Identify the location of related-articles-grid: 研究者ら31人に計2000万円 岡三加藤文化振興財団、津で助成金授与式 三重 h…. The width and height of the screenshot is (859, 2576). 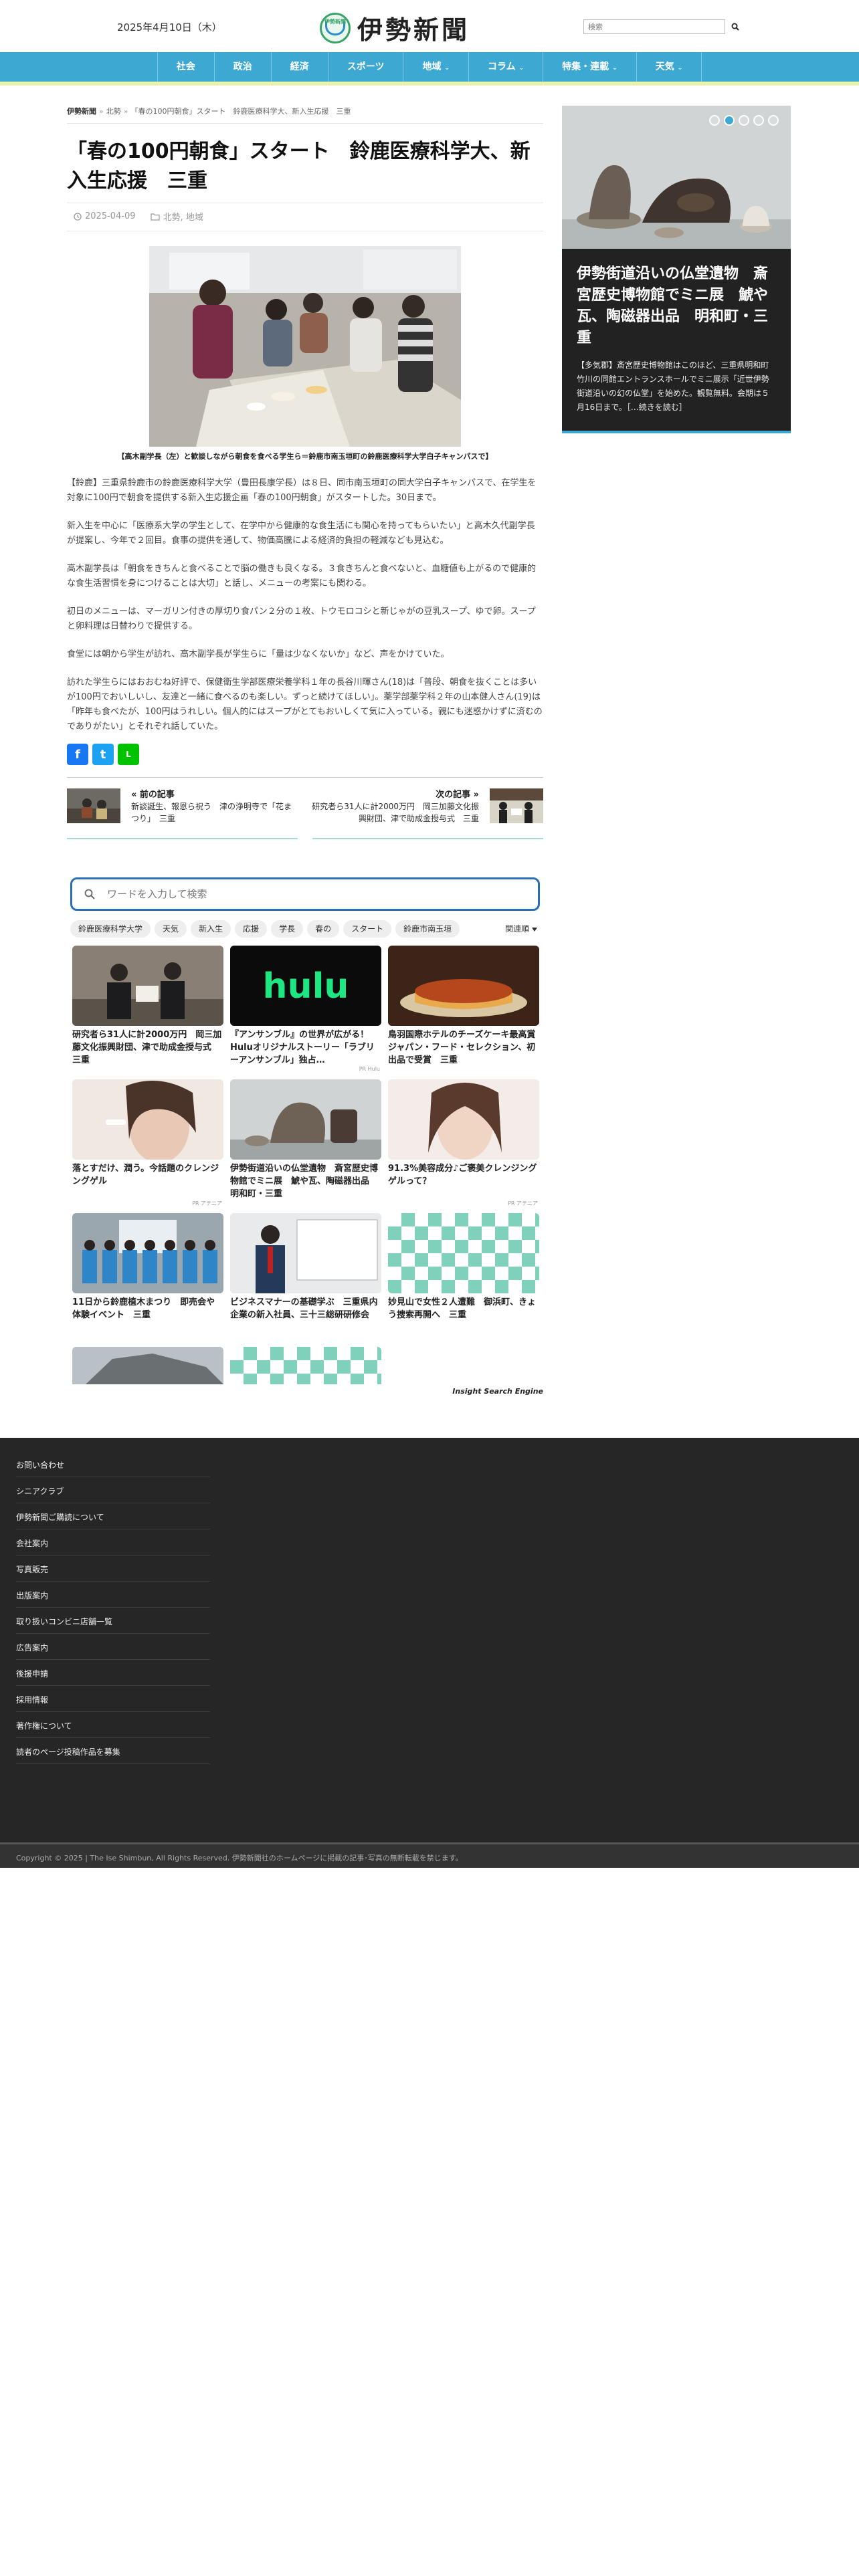
(306, 1165).